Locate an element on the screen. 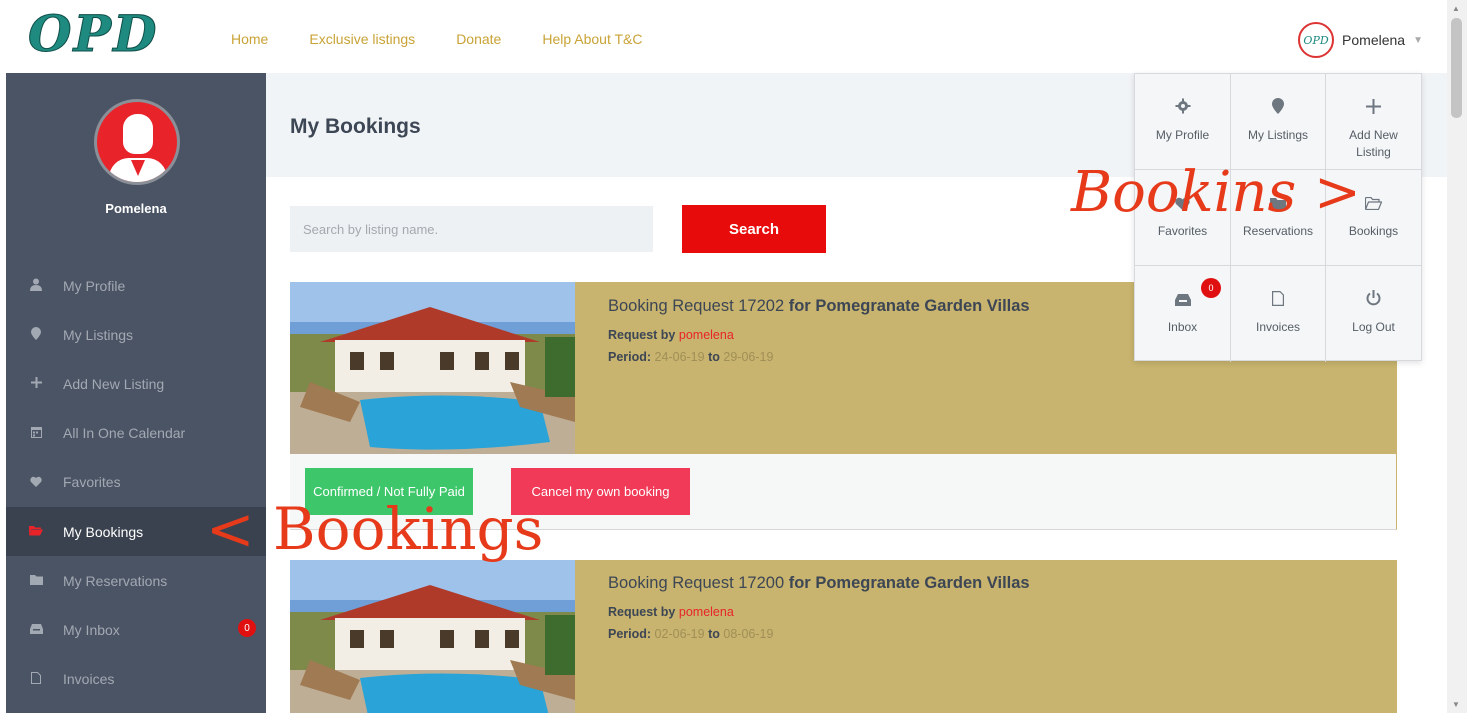 The height and width of the screenshot is (713, 1467). site-logo: OPD is located at coordinates (93, 34).